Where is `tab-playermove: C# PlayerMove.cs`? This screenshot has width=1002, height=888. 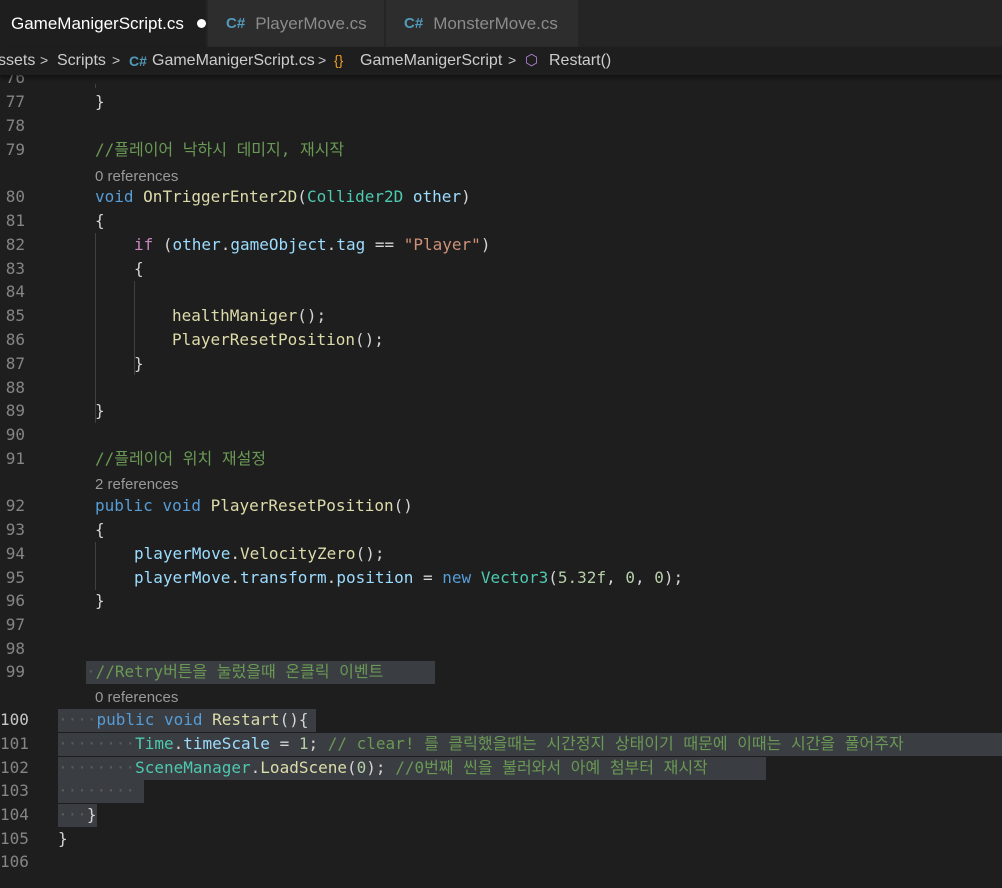 tab-playermove: C# PlayerMove.cs is located at coordinates (296, 23).